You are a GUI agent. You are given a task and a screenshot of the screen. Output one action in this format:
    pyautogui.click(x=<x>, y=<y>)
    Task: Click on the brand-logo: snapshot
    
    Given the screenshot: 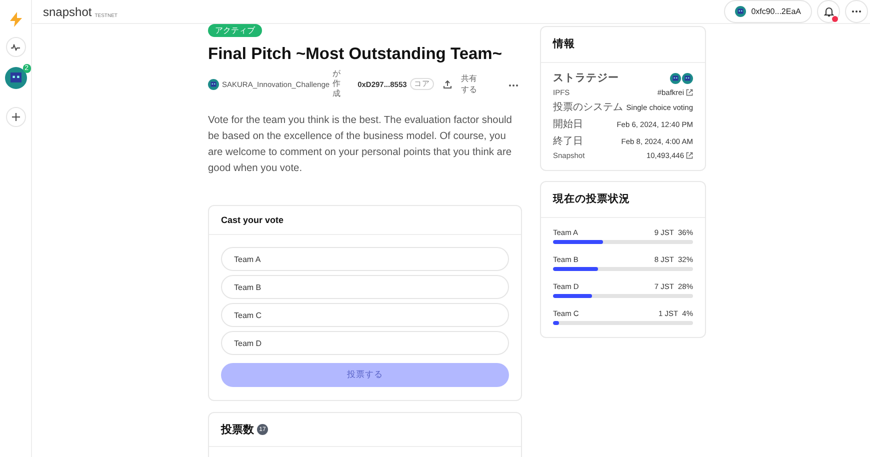 What is the action you would take?
    pyautogui.click(x=67, y=11)
    